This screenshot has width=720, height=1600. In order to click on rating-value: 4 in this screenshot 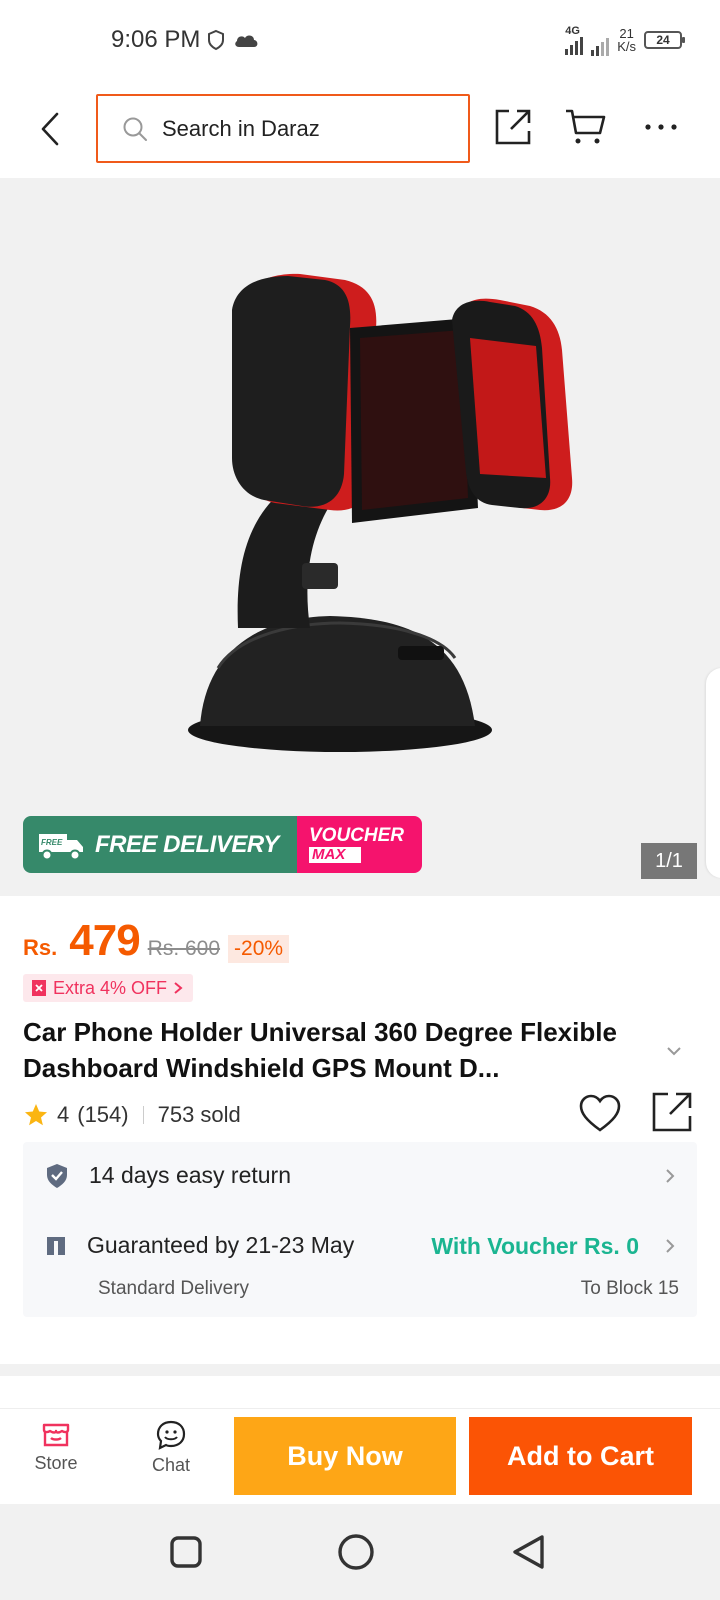, I will do `click(63, 1114)`.